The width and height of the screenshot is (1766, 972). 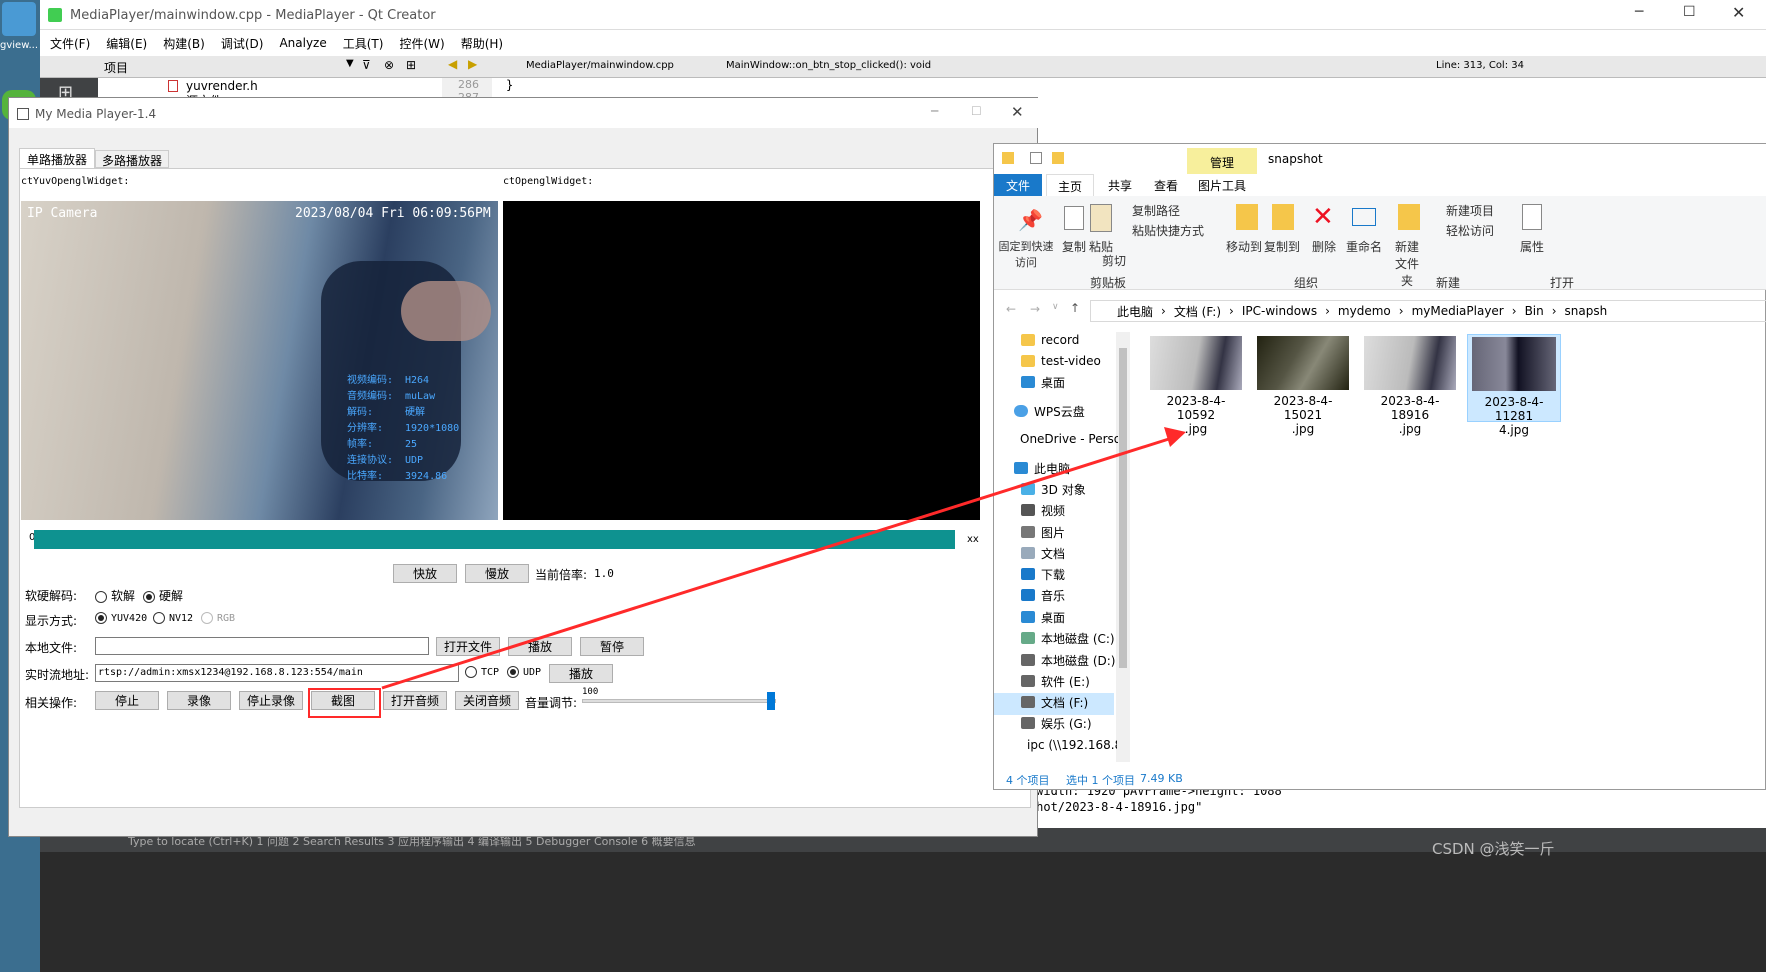 I want to click on watermark: CSDN @浅笑一斤, so click(x=1493, y=849).